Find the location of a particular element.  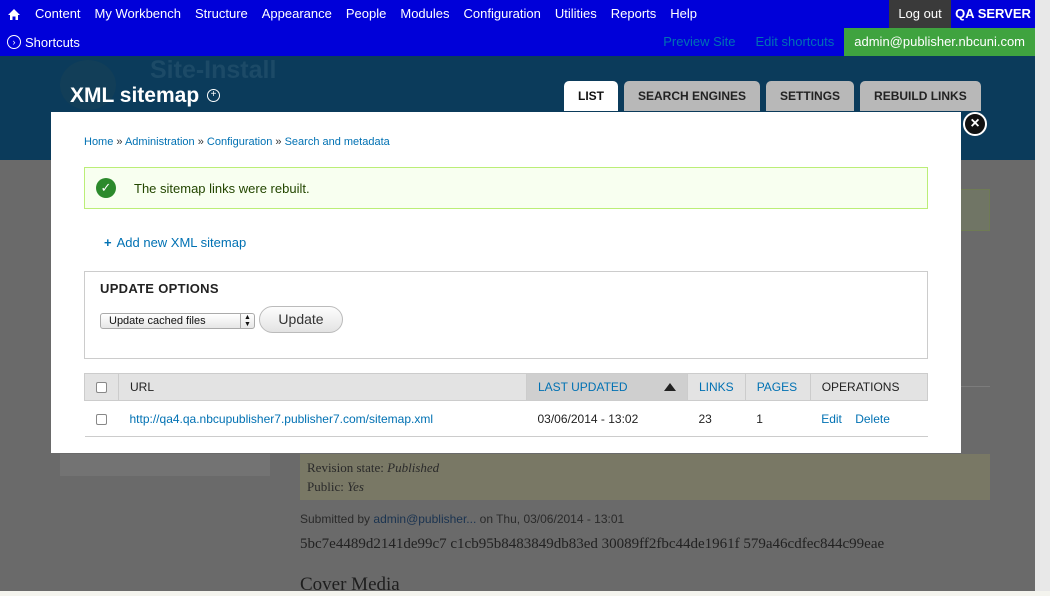

row-checkbox is located at coordinates (101, 419).